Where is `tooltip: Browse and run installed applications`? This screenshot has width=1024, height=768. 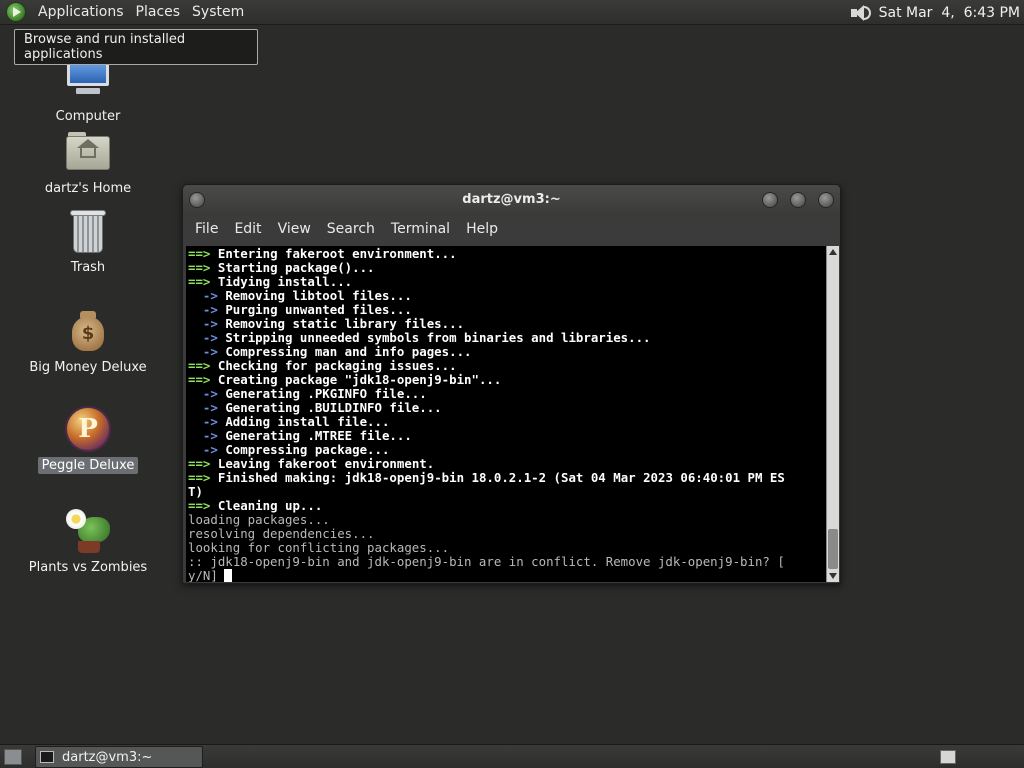 tooltip: Browse and run installed applications is located at coordinates (136, 47).